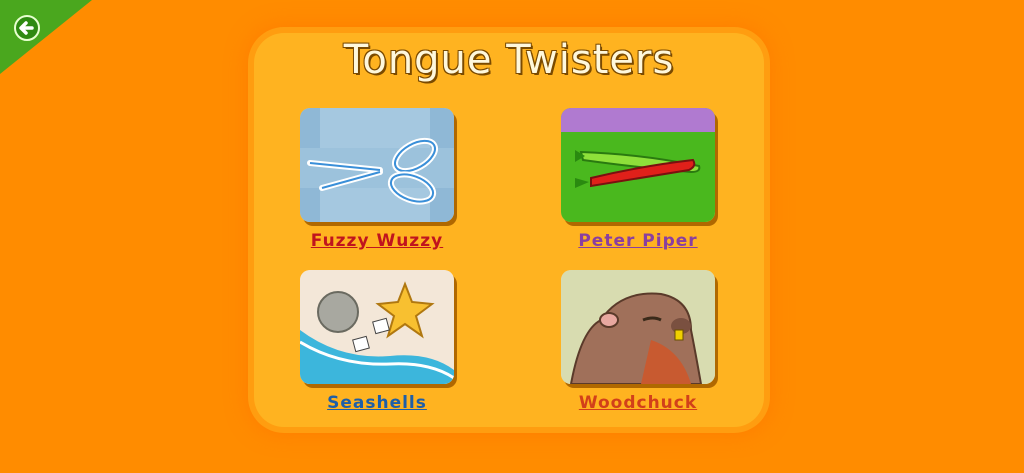 This screenshot has height=473, width=1024. Describe the element at coordinates (638, 241) in the screenshot. I see `label-peter-piper: Peter Piper` at that location.